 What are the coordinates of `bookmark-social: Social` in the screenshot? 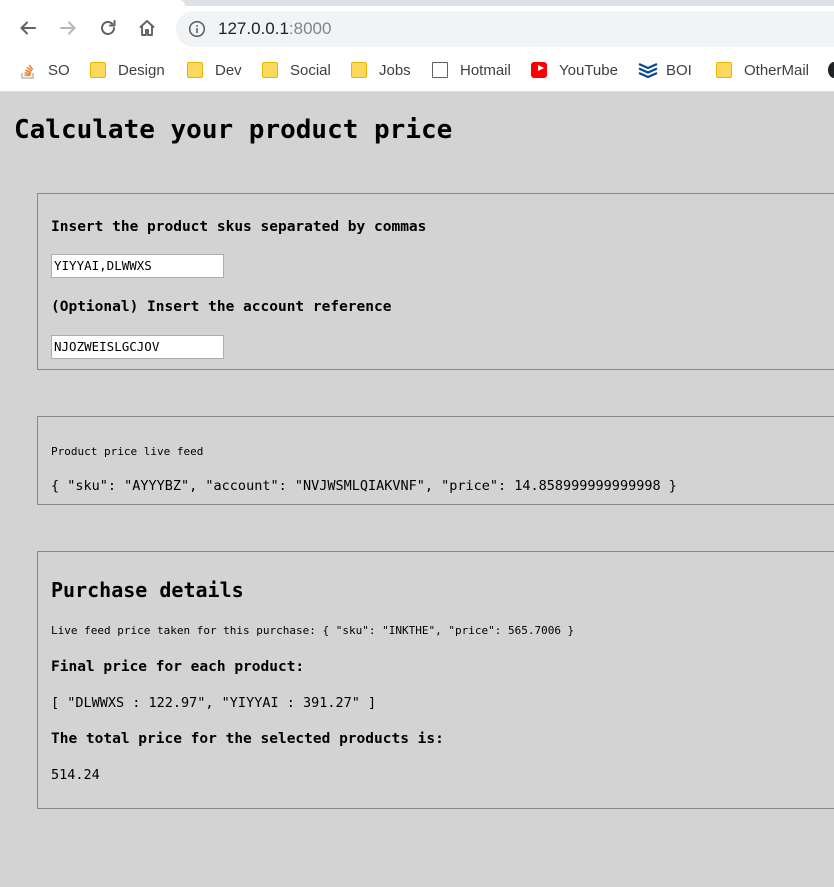 It's located at (296, 70).